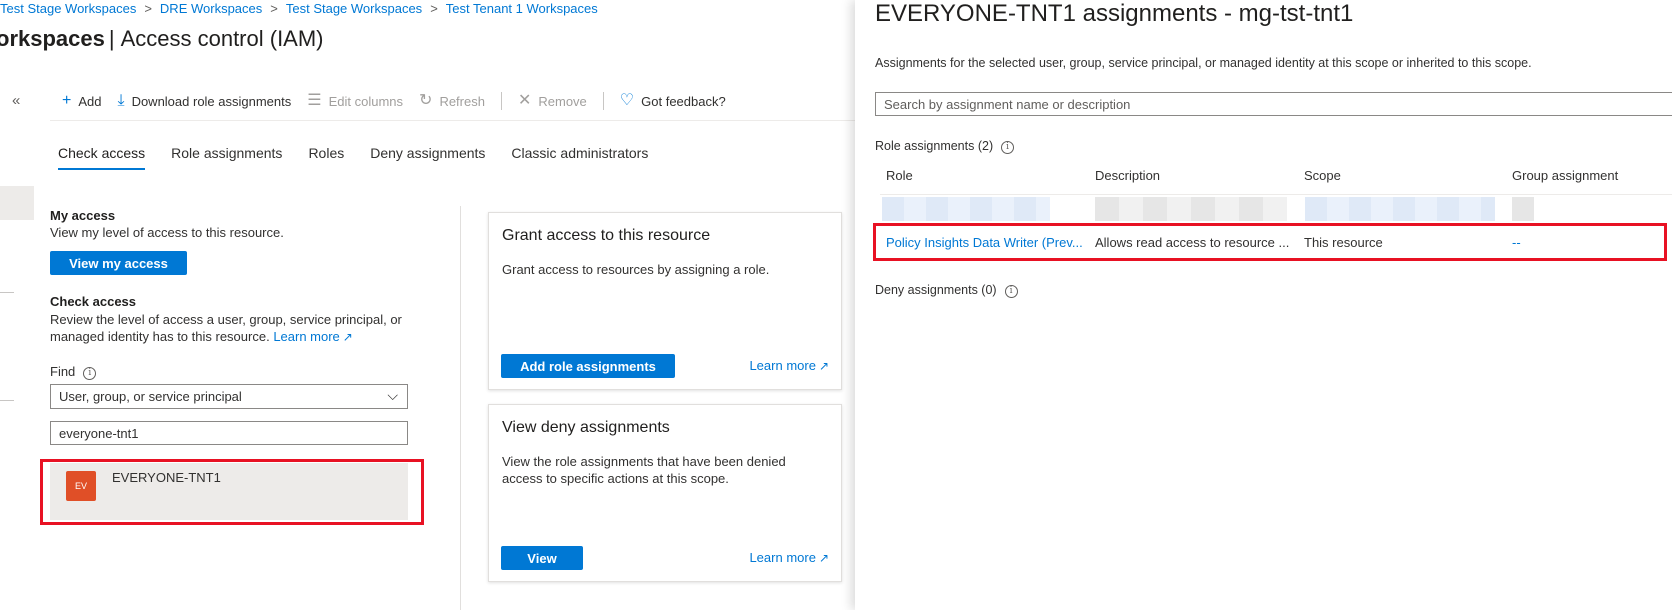 Image resolution: width=1672 pixels, height=610 pixels. I want to click on column-header-role: Role, so click(899, 175).